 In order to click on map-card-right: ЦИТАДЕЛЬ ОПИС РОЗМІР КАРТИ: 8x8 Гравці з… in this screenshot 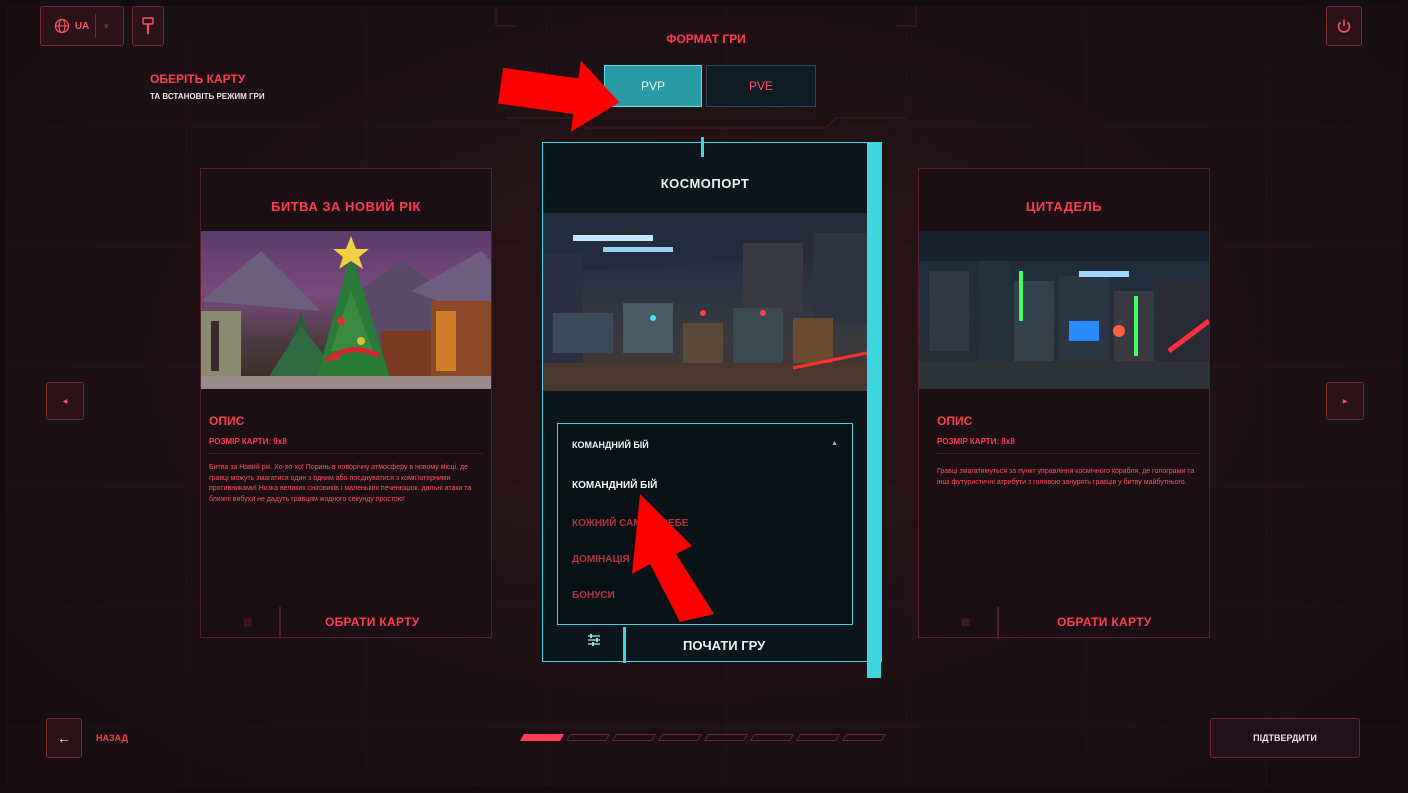, I will do `click(1064, 403)`.